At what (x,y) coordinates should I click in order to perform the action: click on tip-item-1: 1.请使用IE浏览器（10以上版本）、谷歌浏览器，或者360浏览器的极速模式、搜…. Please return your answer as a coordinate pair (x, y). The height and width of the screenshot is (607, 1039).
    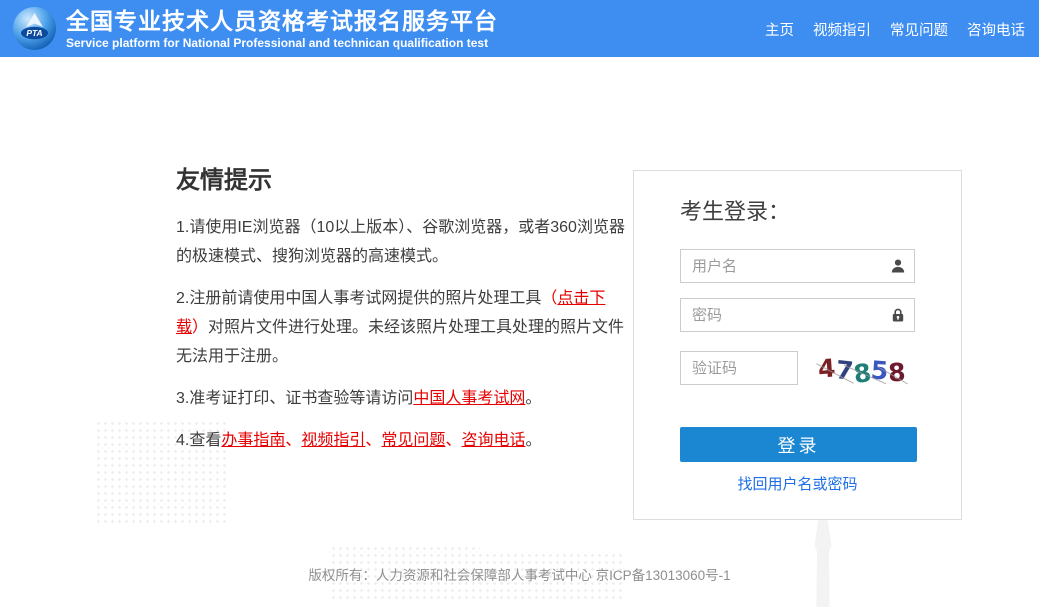
    Looking at the image, I should click on (400, 242).